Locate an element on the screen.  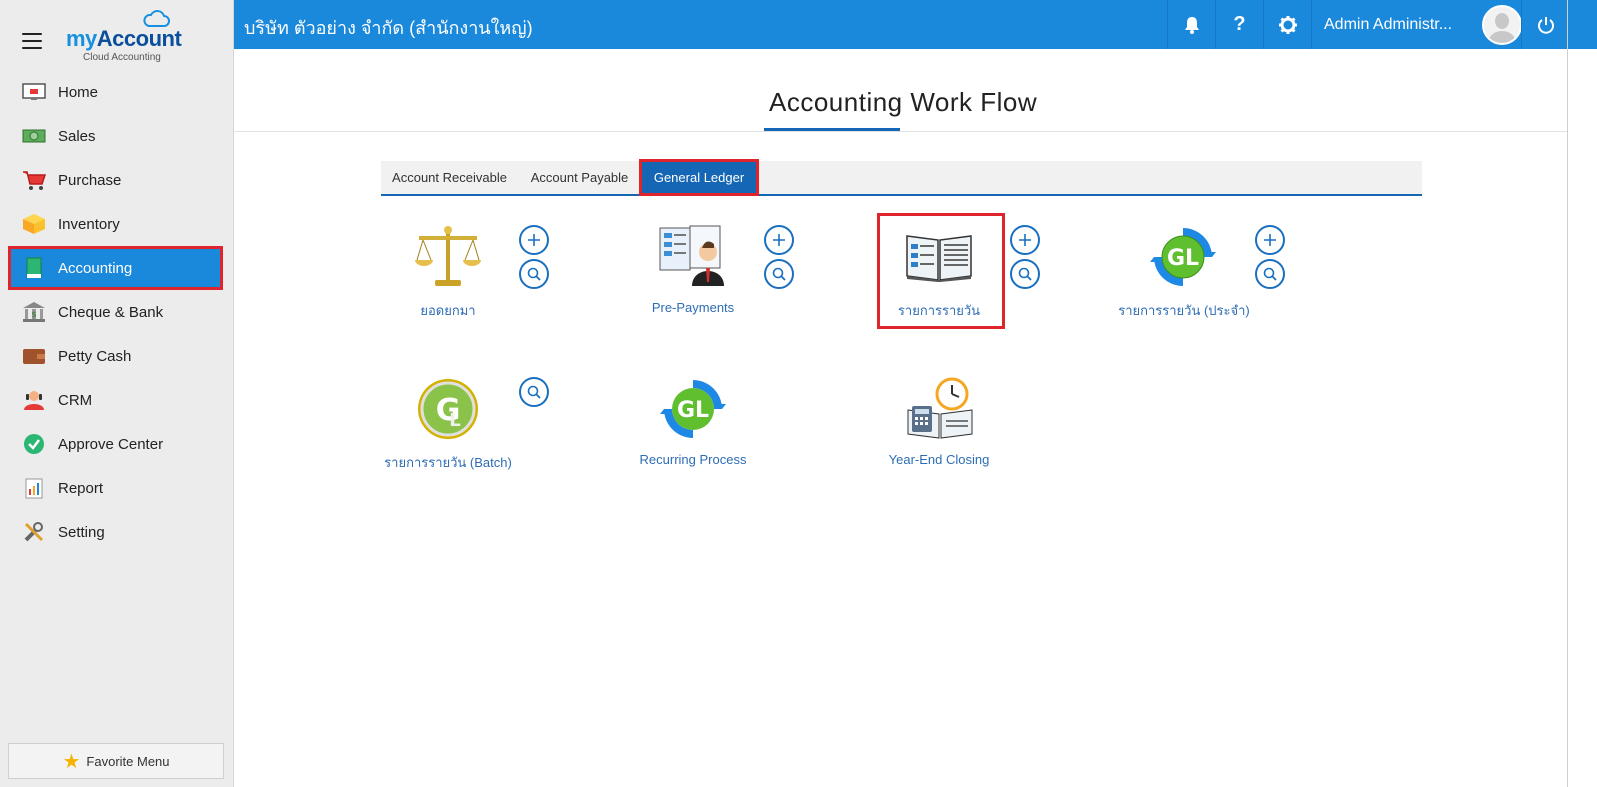
journal-book-icon is located at coordinates (939, 257).